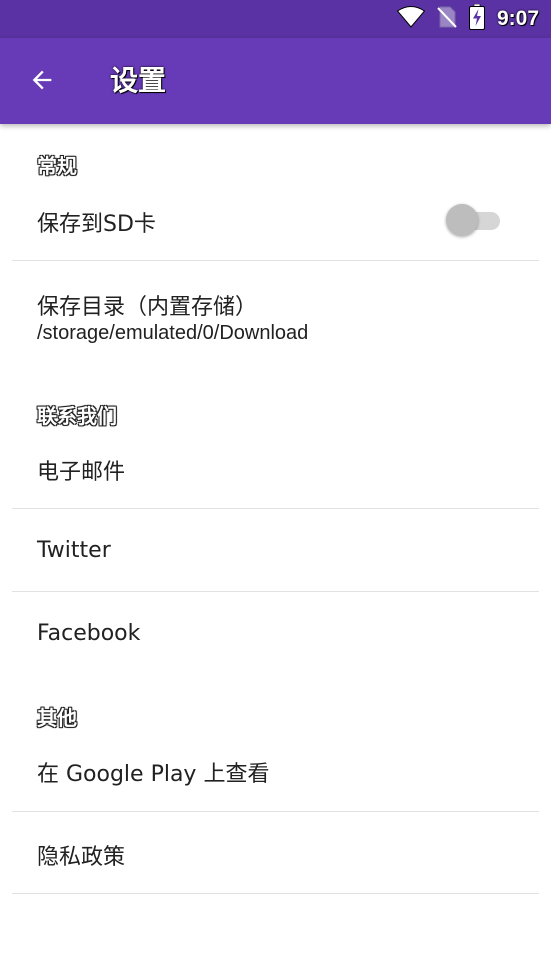 The width and height of the screenshot is (551, 979). What do you see at coordinates (275, 474) in the screenshot?
I see `email-item: 电子邮件` at bounding box center [275, 474].